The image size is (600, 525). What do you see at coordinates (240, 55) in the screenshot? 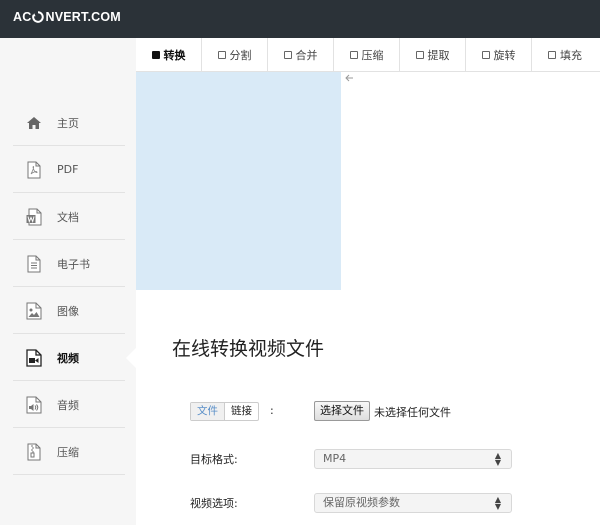
I see `tab-label: 分割` at bounding box center [240, 55].